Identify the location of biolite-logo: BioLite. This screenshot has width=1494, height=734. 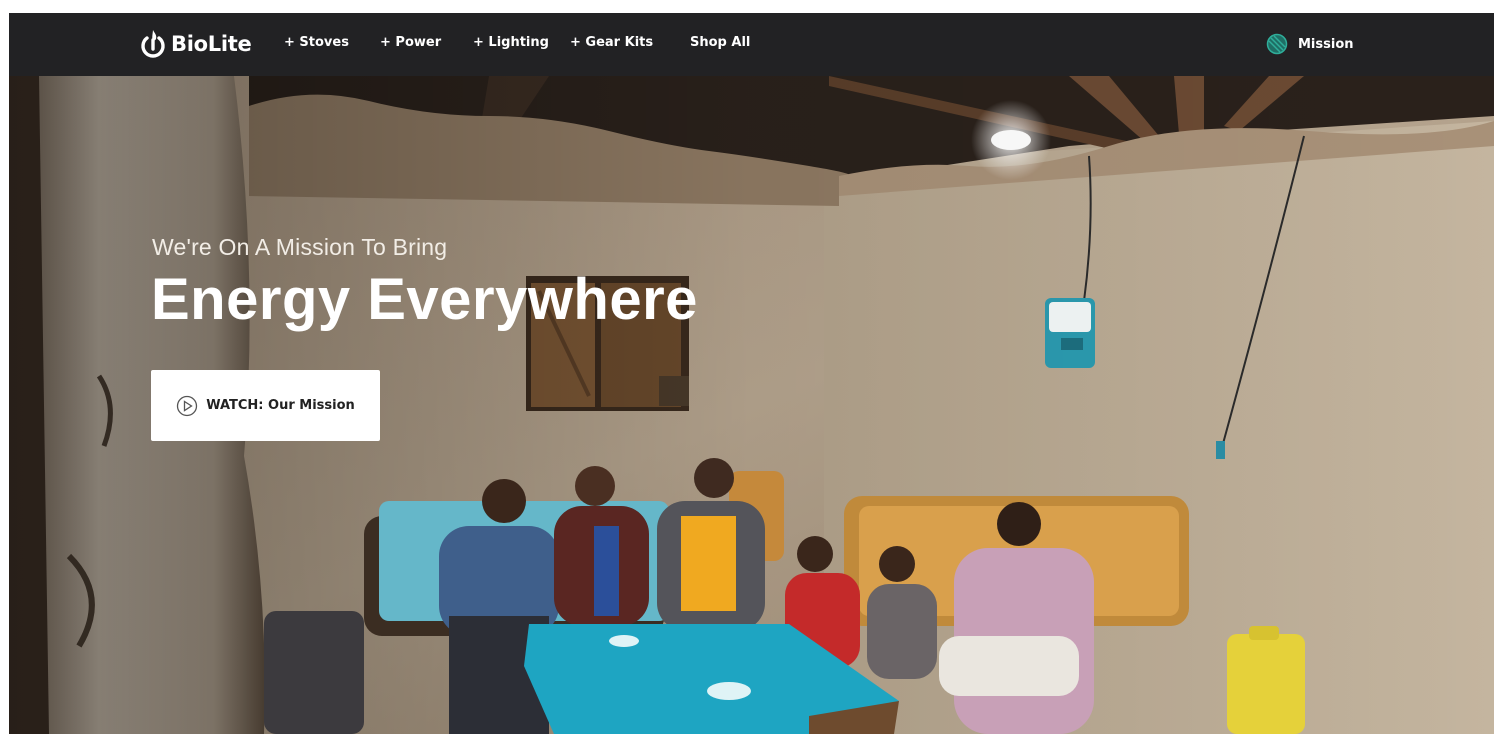
(196, 44).